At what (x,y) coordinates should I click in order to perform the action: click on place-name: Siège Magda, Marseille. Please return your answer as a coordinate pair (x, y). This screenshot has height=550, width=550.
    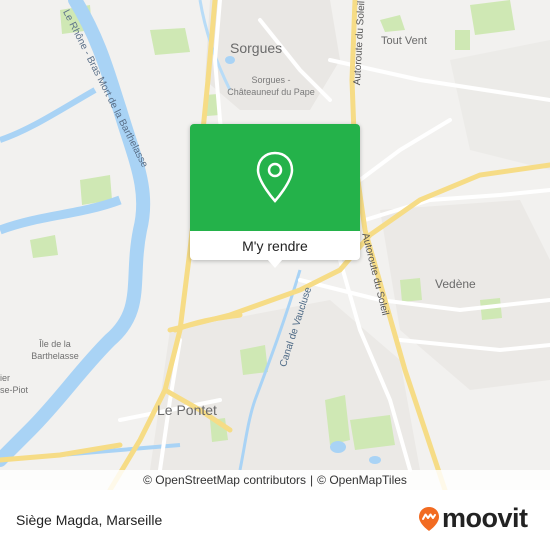
    Looking at the image, I should click on (89, 520).